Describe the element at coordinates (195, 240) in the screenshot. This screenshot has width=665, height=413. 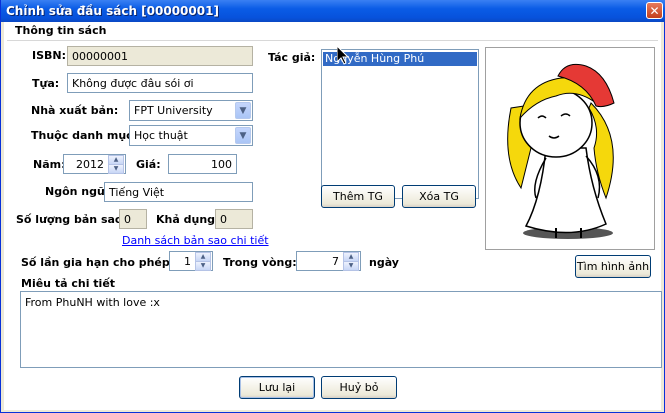
I see `copies-detail-link: Danh sách bản sao chi tiết` at that location.